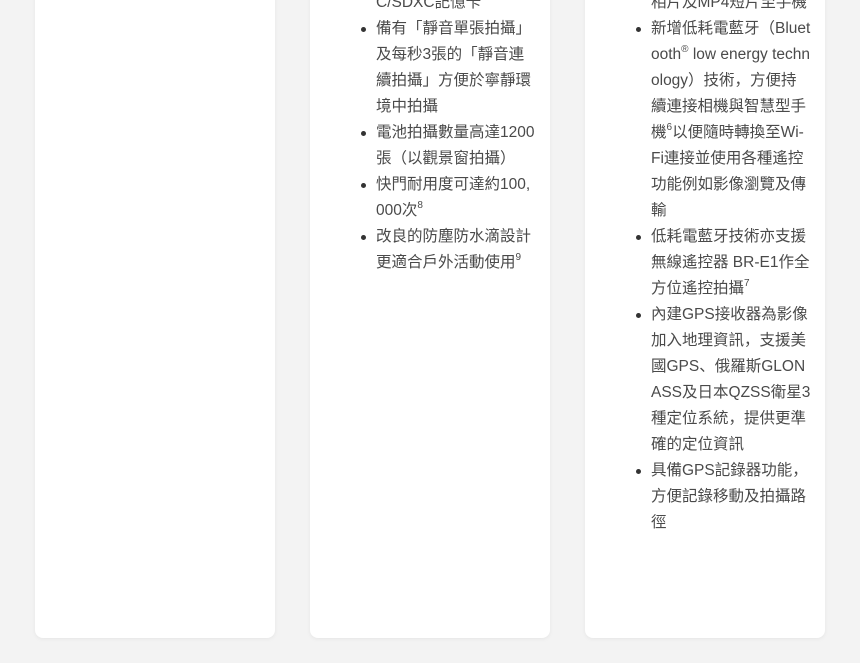  Describe the element at coordinates (729, 496) in the screenshot. I see `feature-item-text: 具備GPS記錄器功能，方便記錄移動及拍攝路徑` at that location.